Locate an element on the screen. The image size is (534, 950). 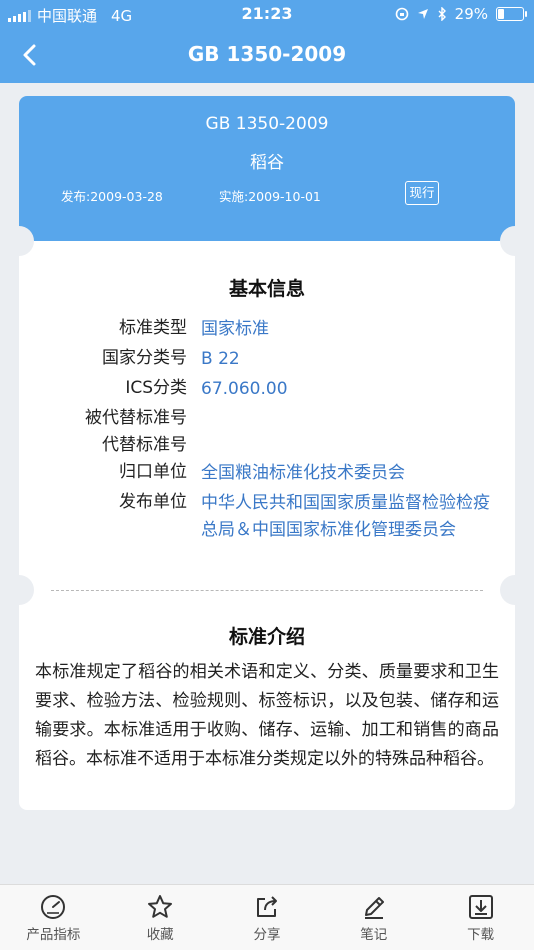
top-bar: 中国联通 4G 21:23 29% GB 1350-2009 is located at coordinates (267, 41).